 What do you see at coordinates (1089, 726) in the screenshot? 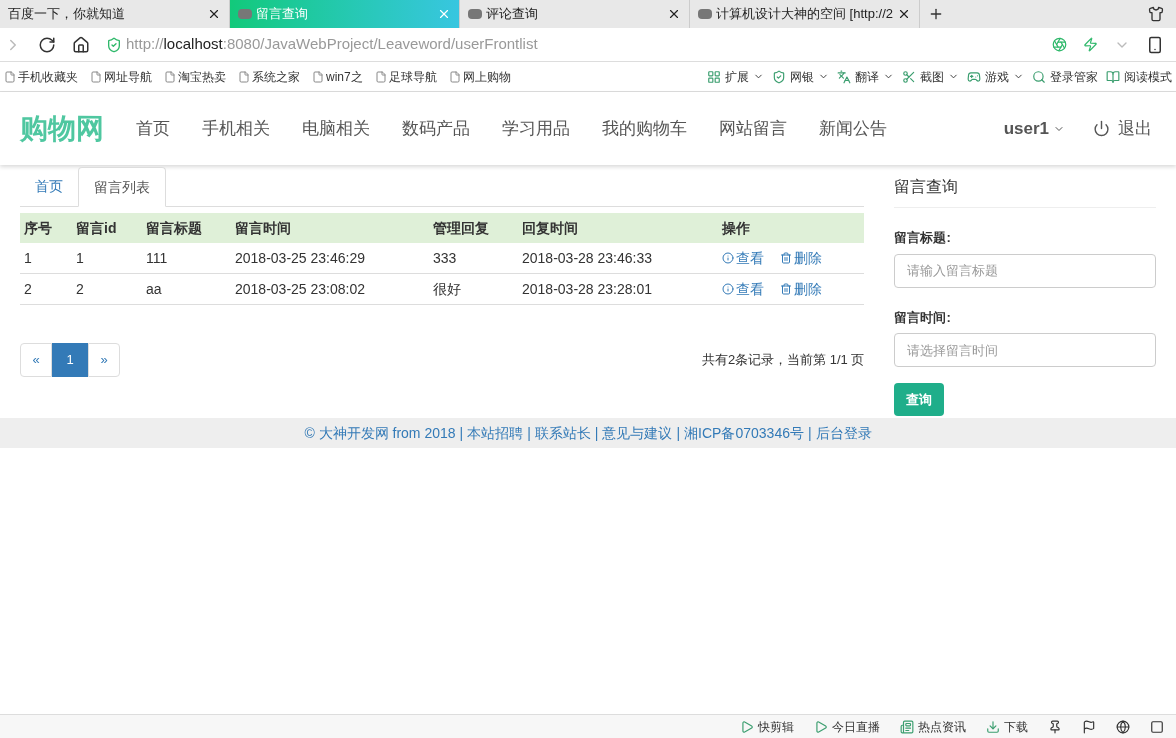
I see `flag-icon` at bounding box center [1089, 726].